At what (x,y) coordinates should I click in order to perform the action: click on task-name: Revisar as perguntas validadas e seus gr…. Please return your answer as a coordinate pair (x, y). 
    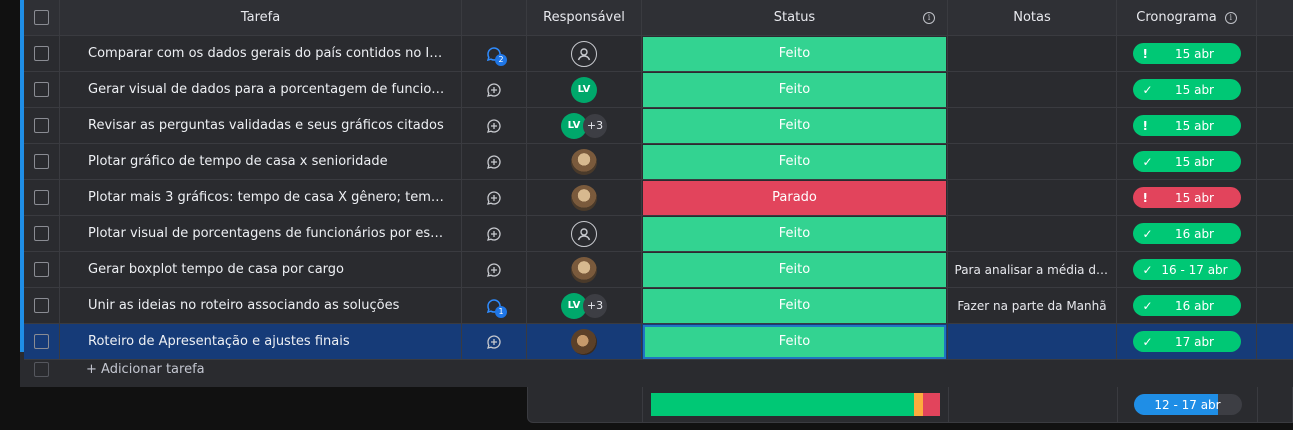
    Looking at the image, I should click on (266, 125).